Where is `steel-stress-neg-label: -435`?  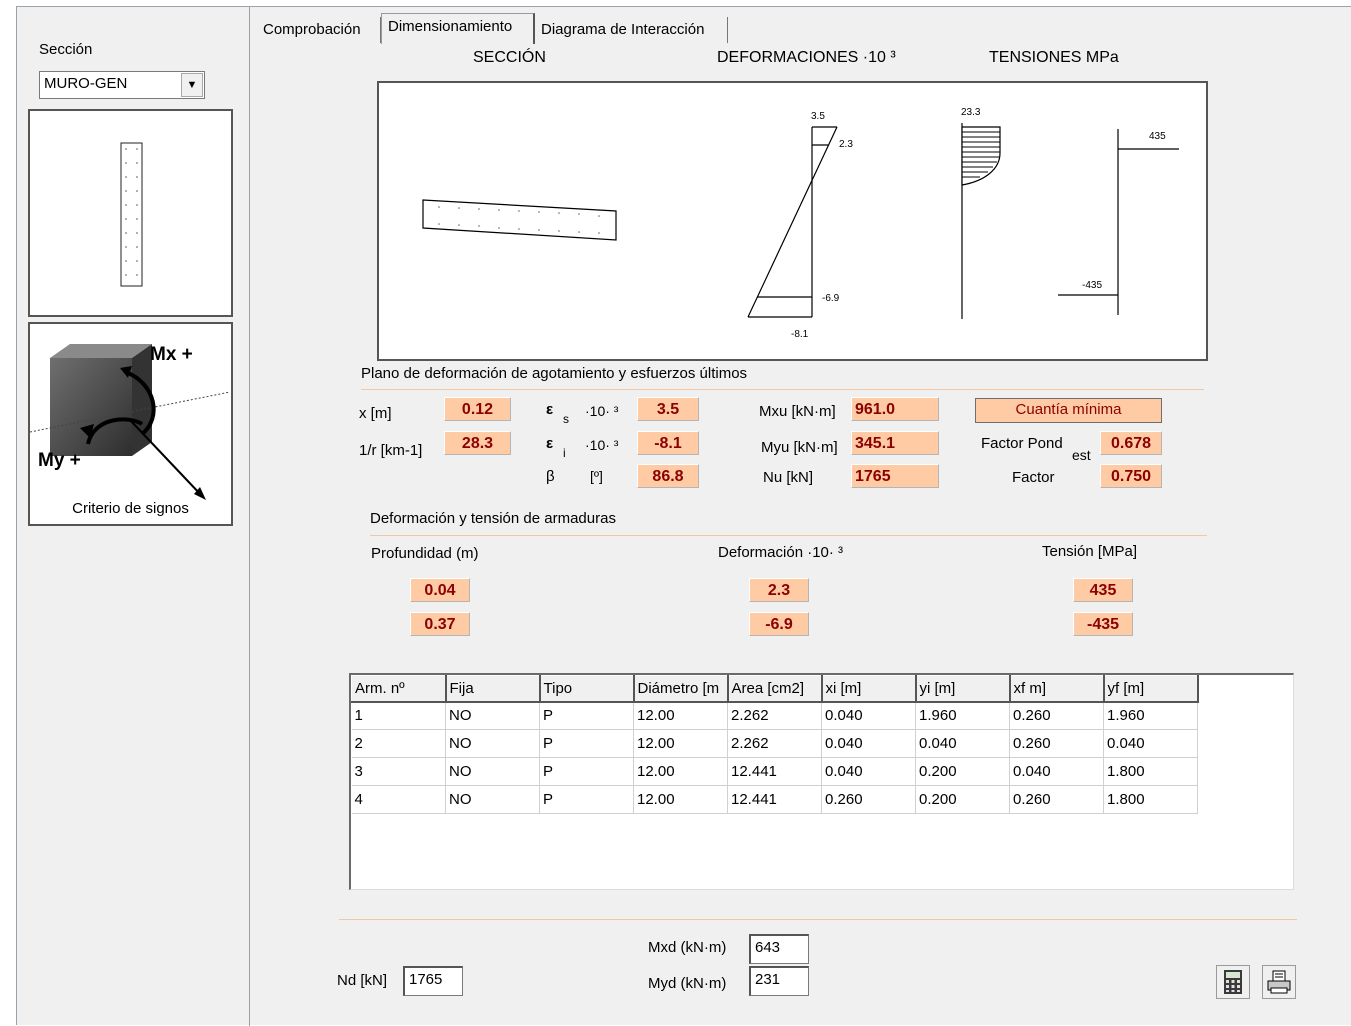
steel-stress-neg-label: -435 is located at coordinates (1092, 285).